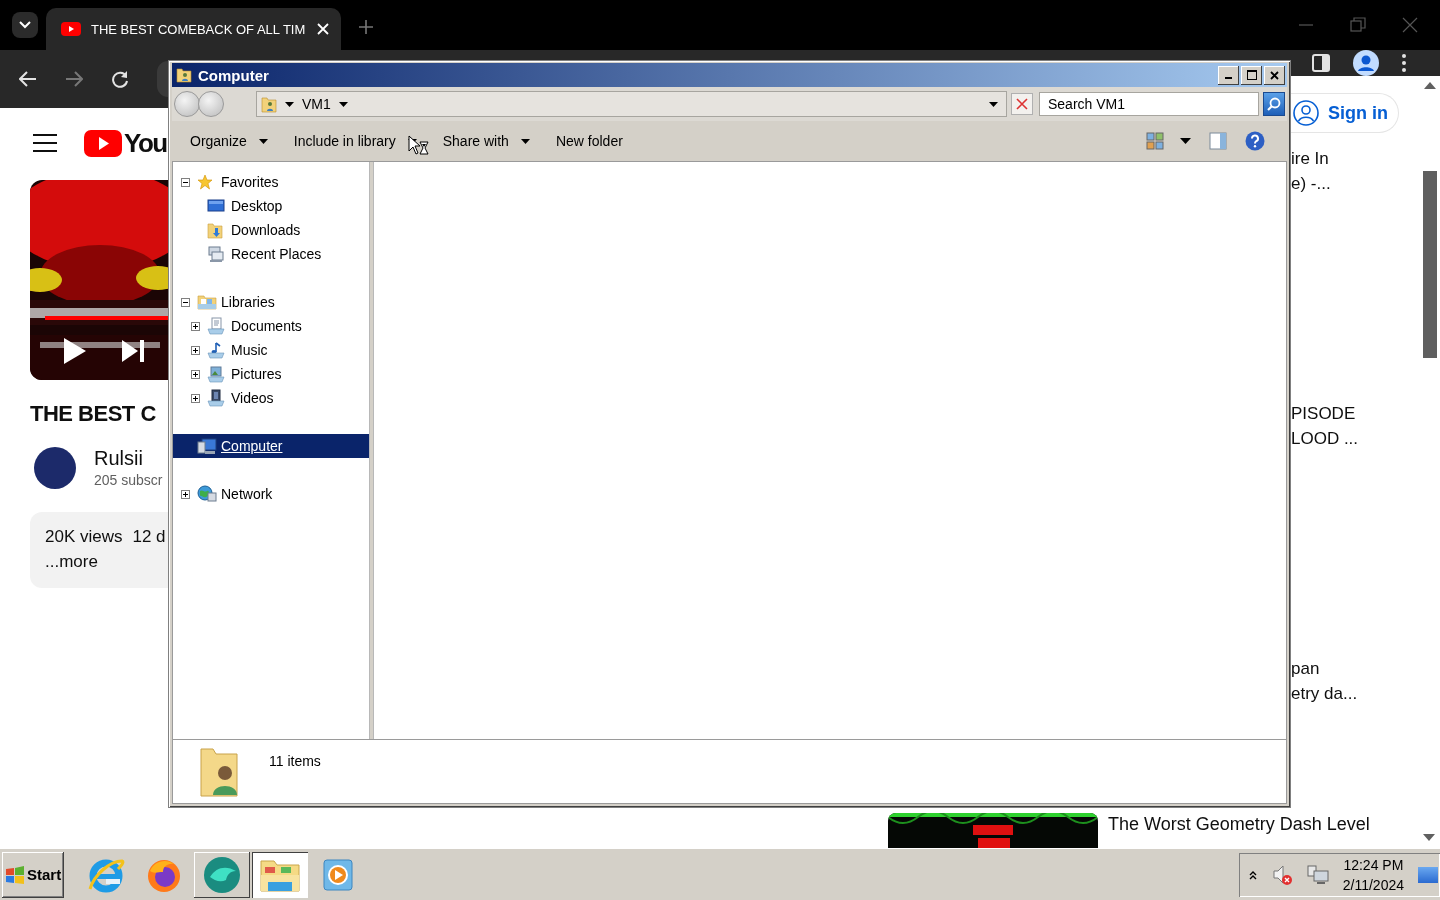  Describe the element at coordinates (1228, 75) in the screenshot. I see `minimize-button` at that location.